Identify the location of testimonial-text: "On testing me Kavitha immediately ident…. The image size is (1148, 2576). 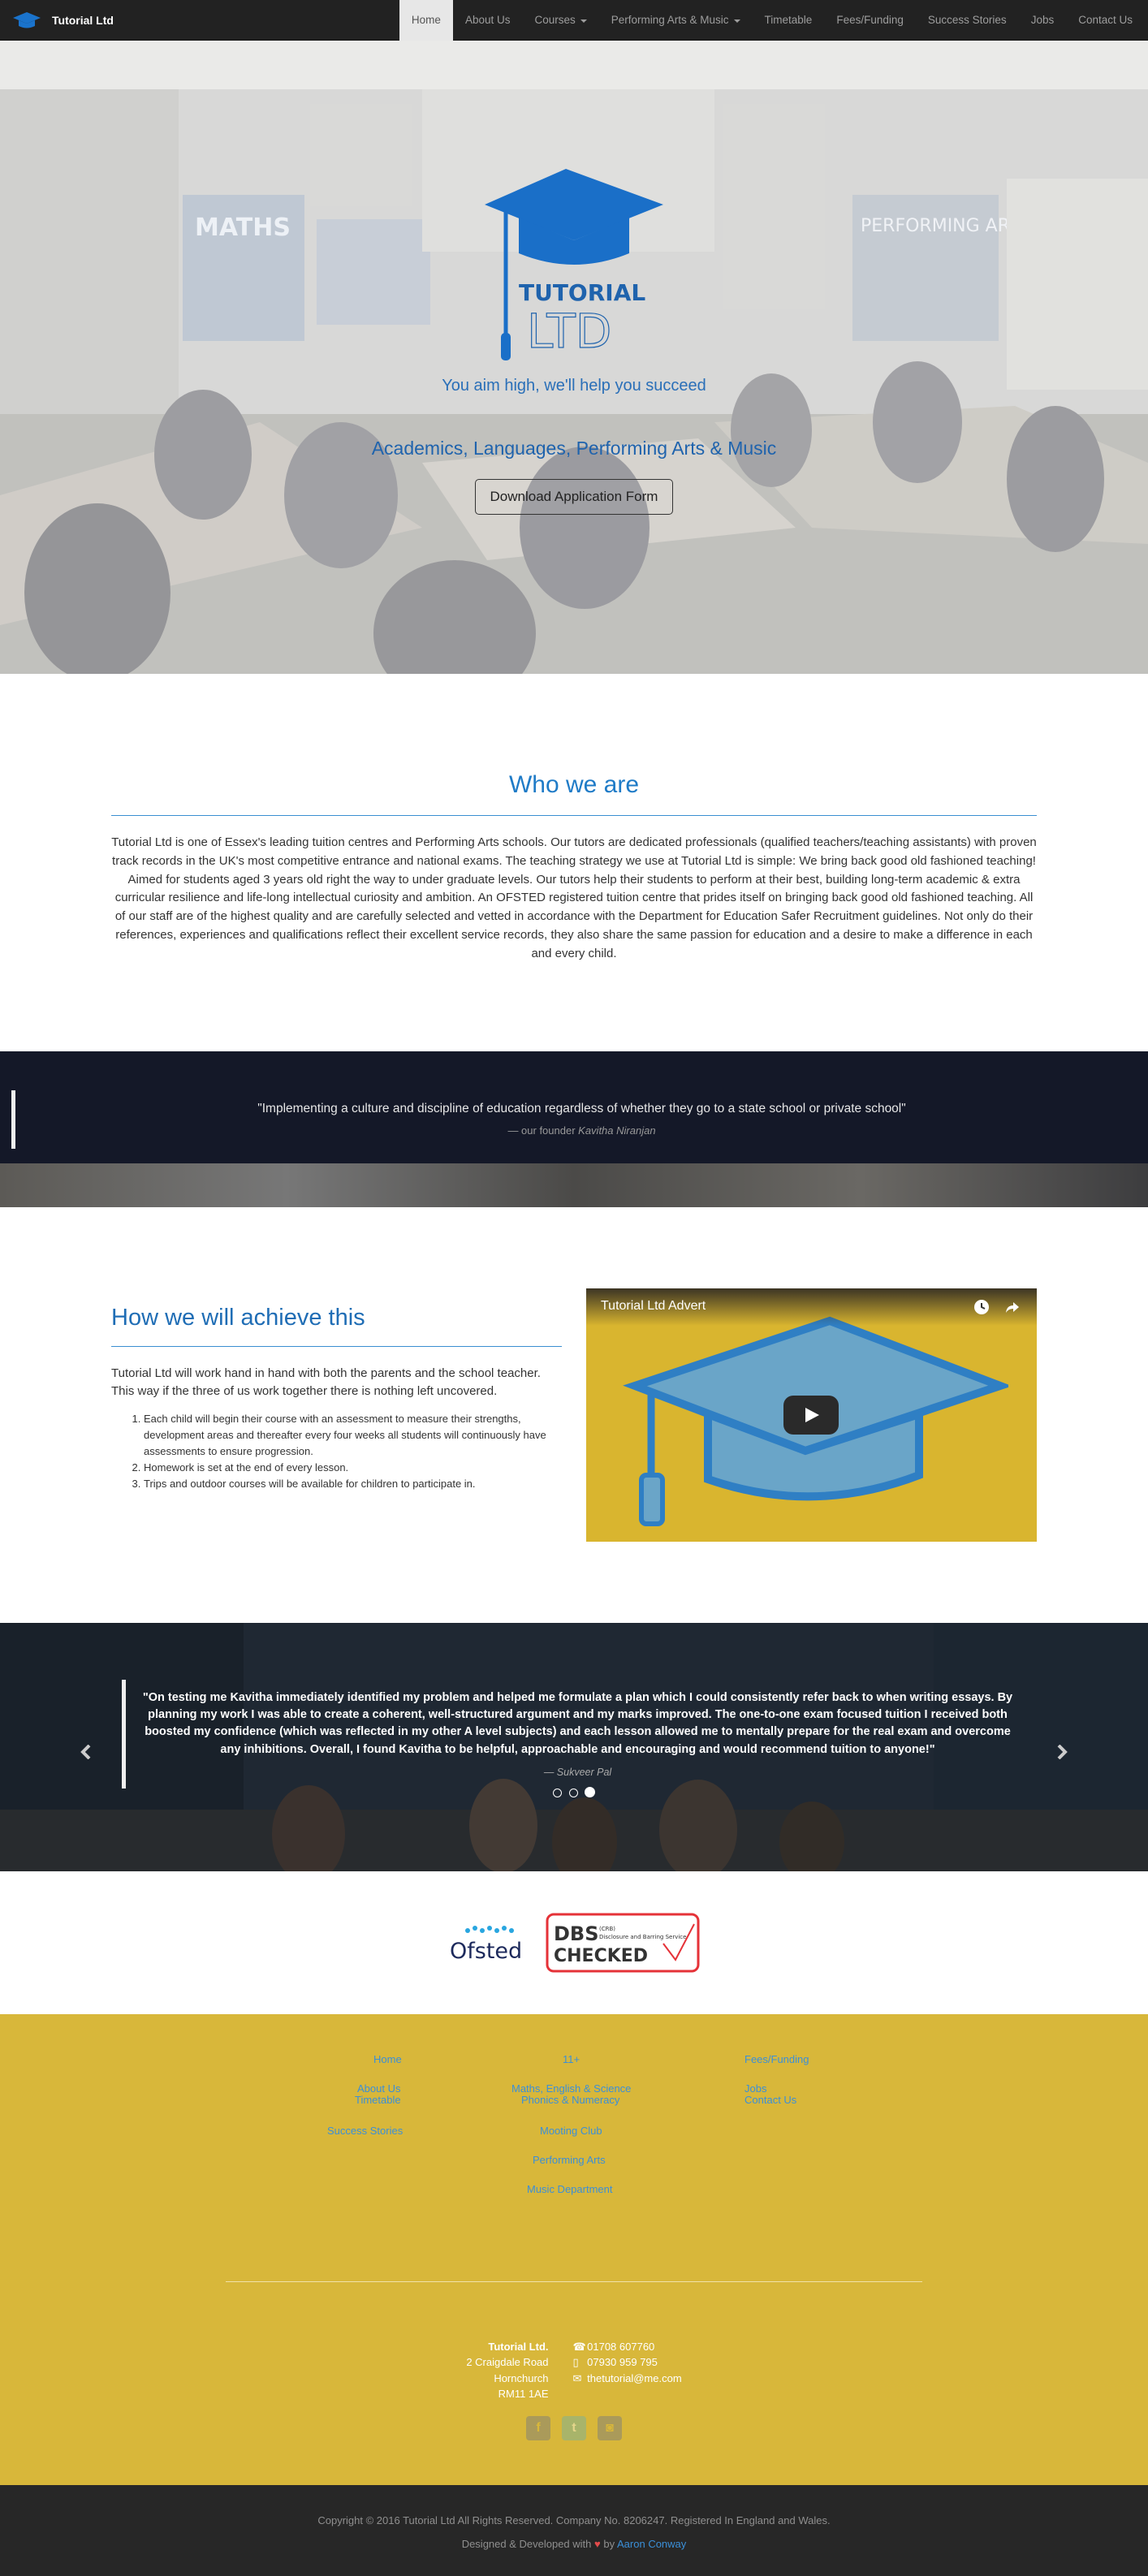
(577, 1723).